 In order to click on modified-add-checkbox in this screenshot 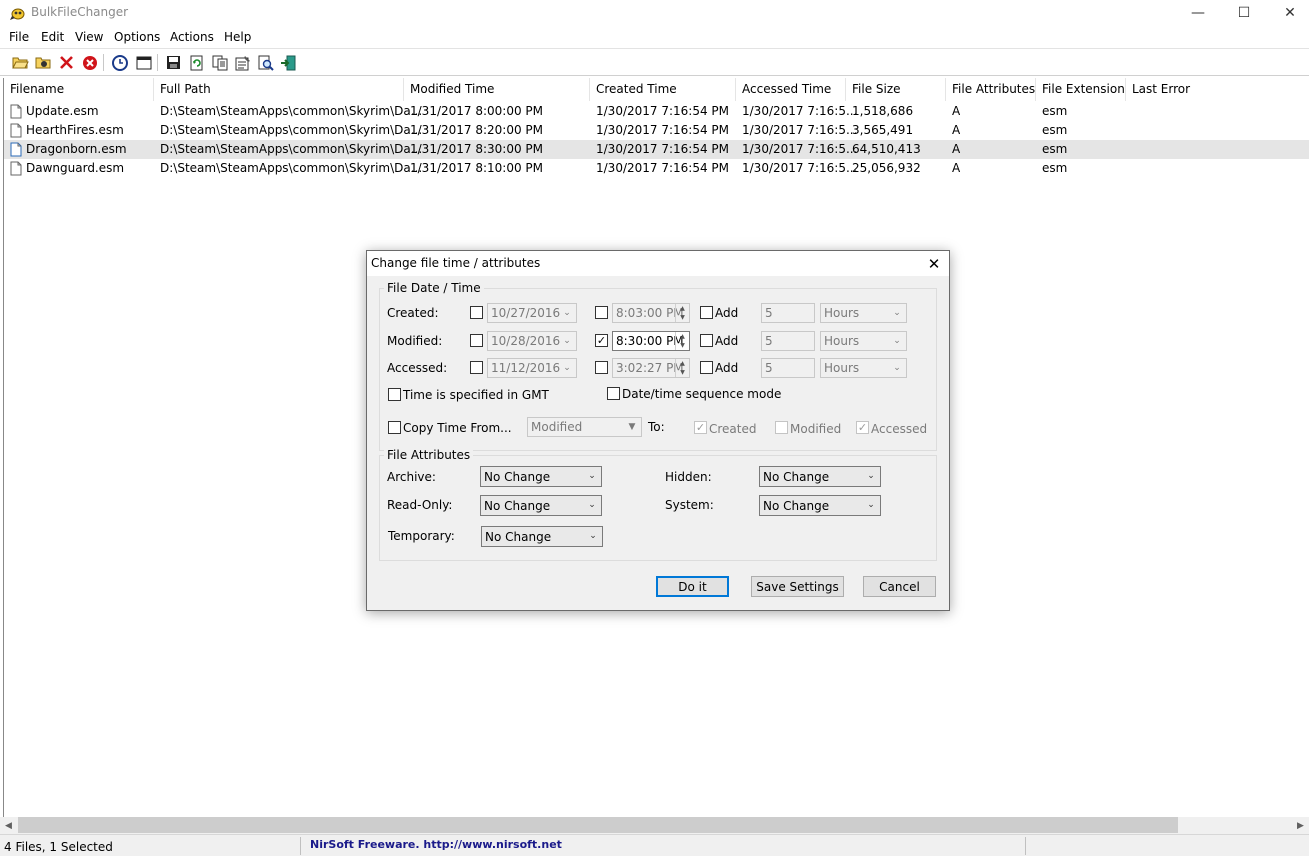, I will do `click(706, 340)`.